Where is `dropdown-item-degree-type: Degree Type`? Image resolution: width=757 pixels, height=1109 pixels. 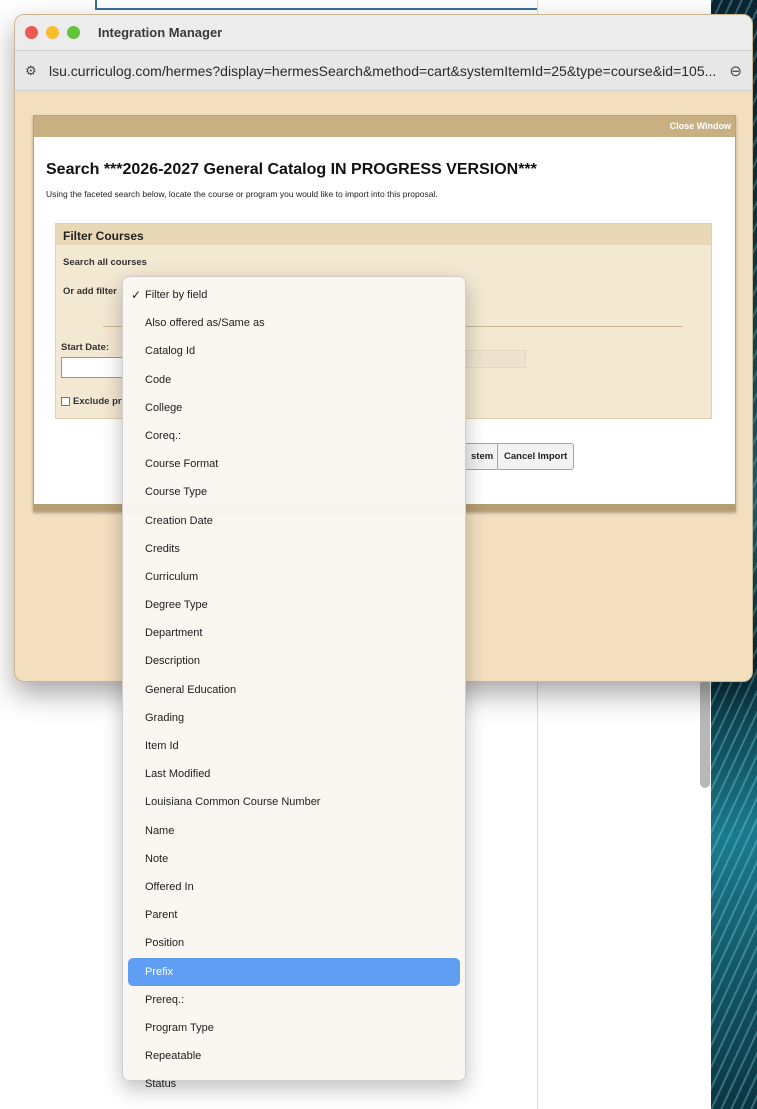
dropdown-item-degree-type: Degree Type is located at coordinates (294, 605).